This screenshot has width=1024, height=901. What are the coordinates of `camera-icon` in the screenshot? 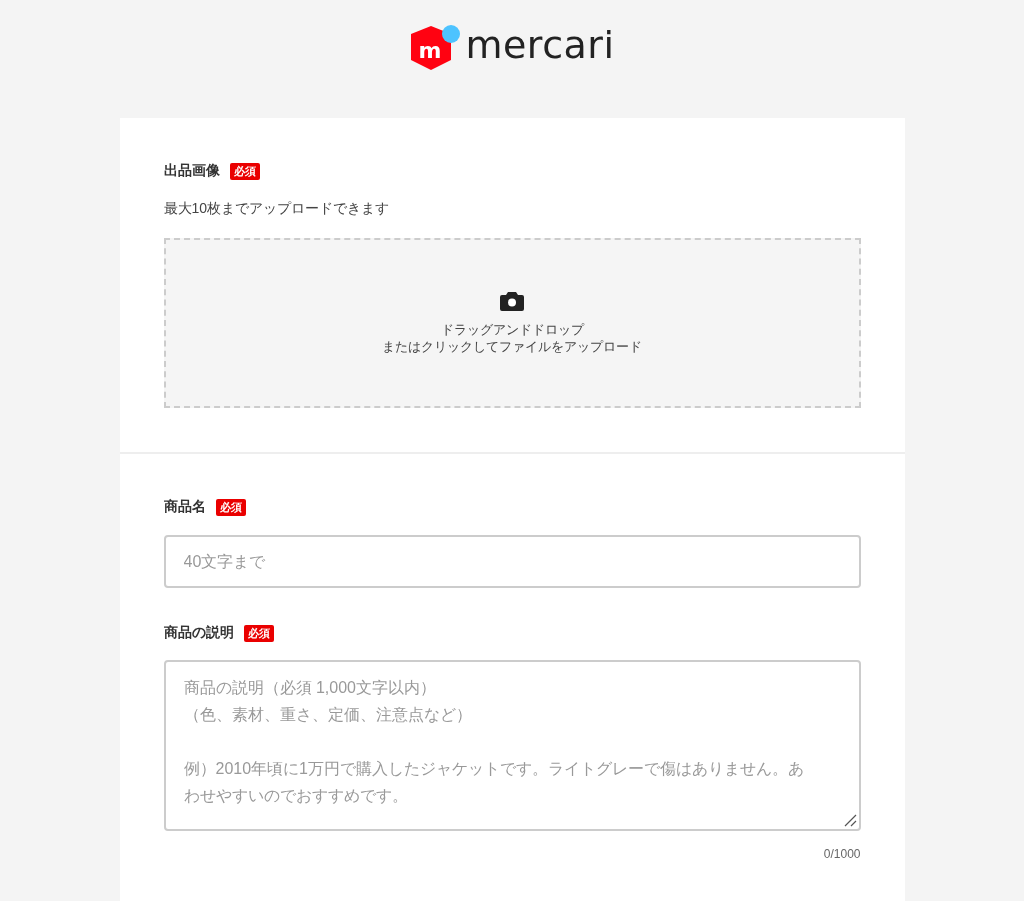 It's located at (512, 301).